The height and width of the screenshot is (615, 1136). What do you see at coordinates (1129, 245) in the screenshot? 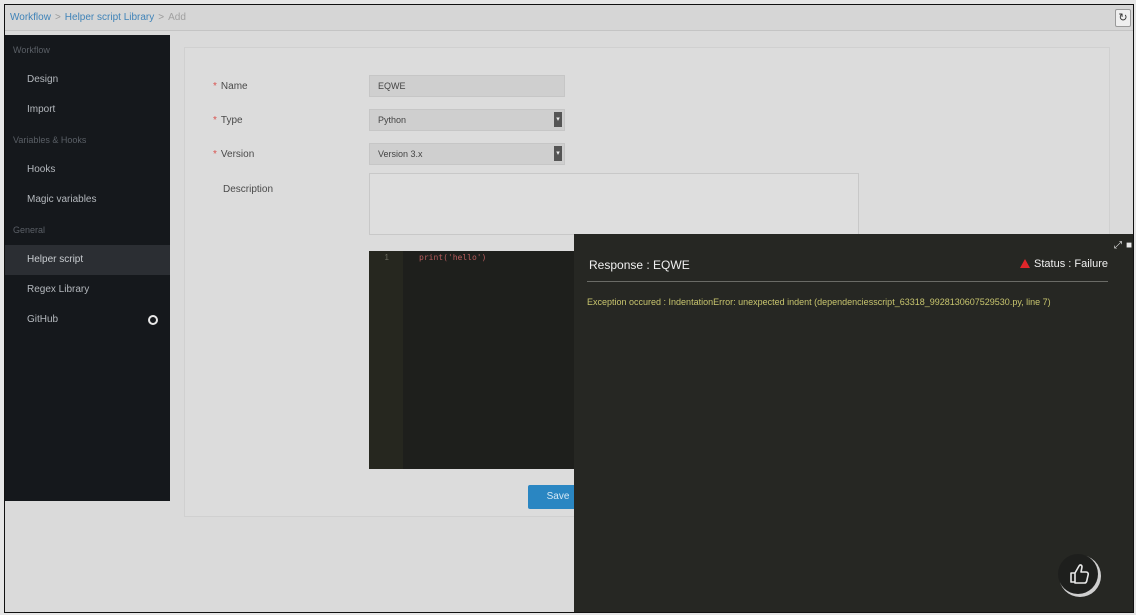
I see `close-icon: ■` at bounding box center [1129, 245].